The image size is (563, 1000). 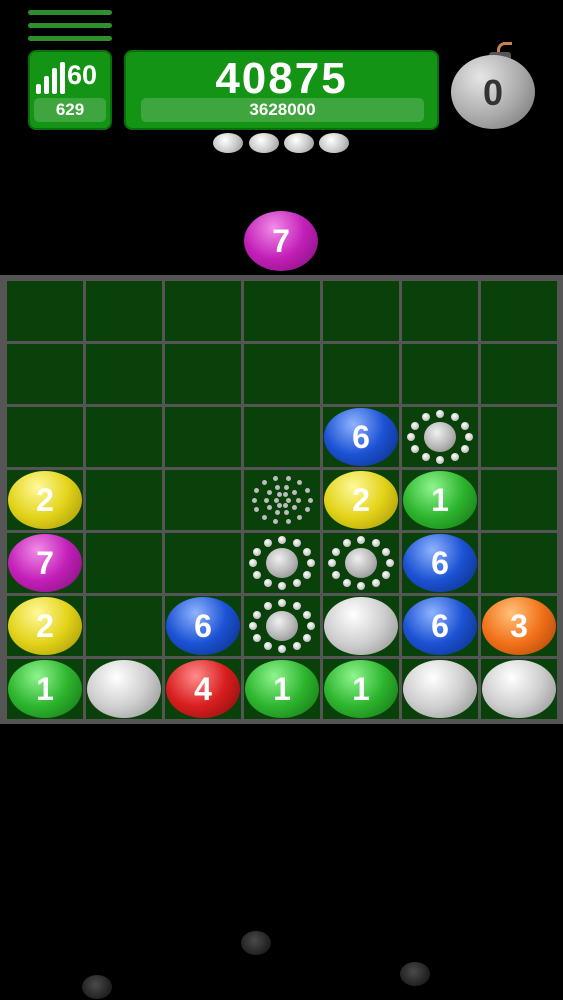 What do you see at coordinates (70, 110) in the screenshot?
I see `level-sub-value: 629` at bounding box center [70, 110].